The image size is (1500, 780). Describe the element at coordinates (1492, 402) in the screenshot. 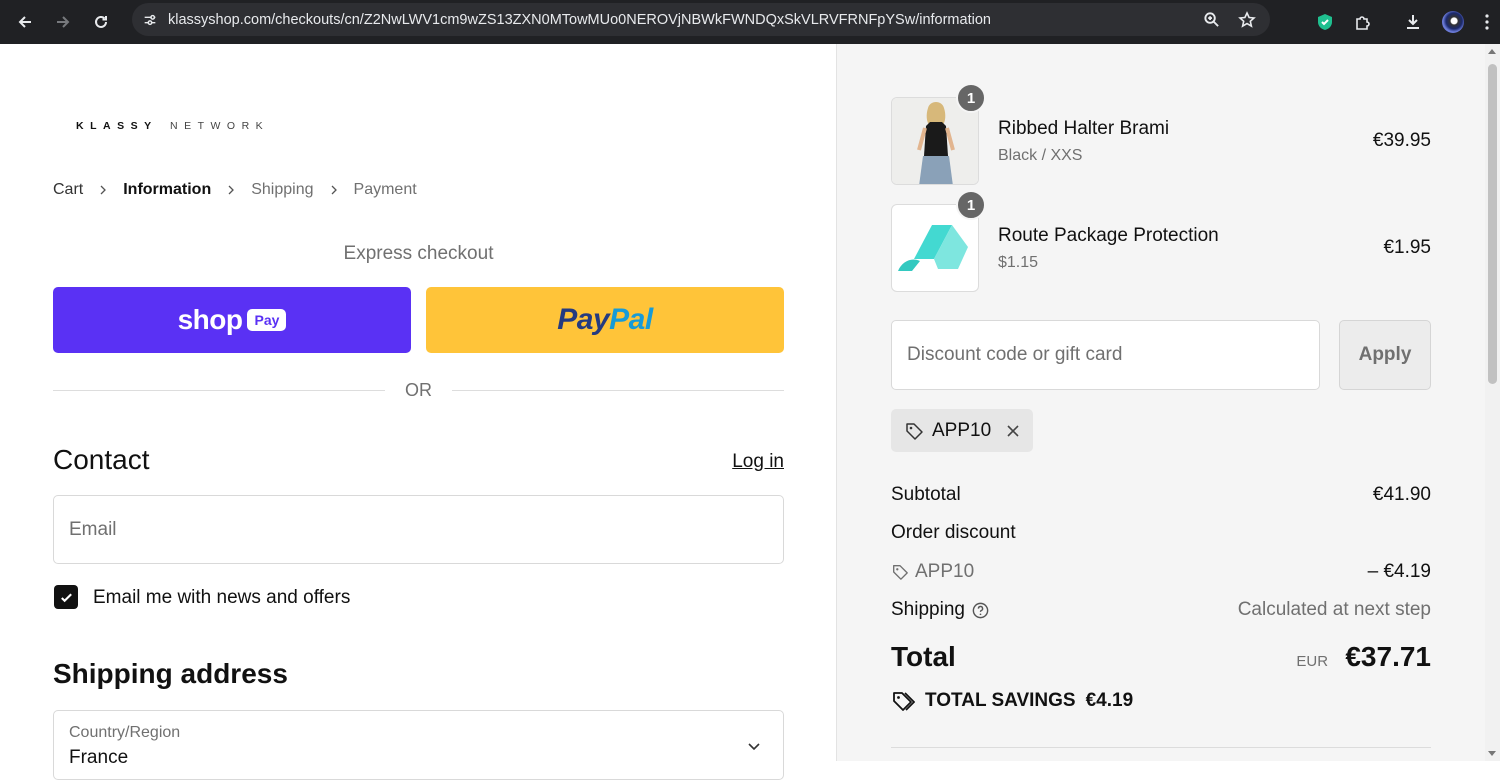

I see `scrollbar` at that location.